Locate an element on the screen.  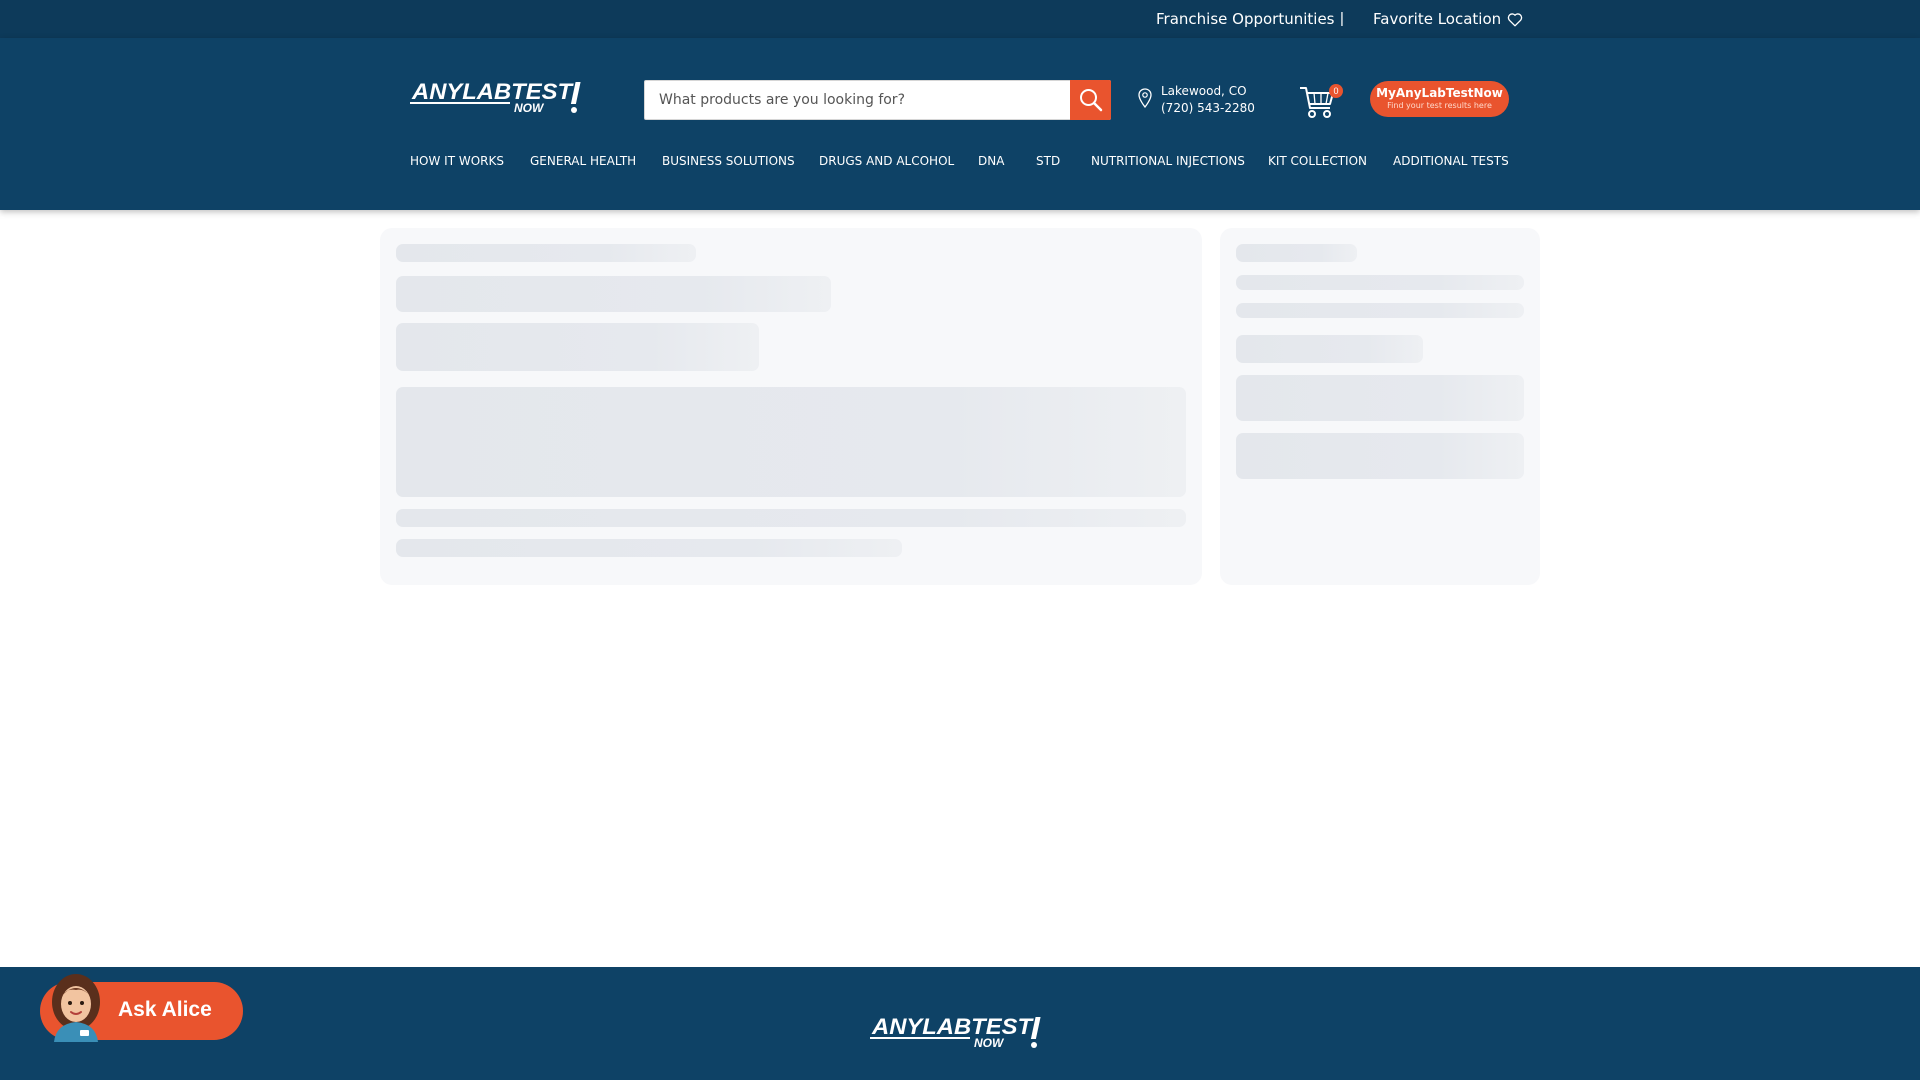
search-icon is located at coordinates (1090, 100).